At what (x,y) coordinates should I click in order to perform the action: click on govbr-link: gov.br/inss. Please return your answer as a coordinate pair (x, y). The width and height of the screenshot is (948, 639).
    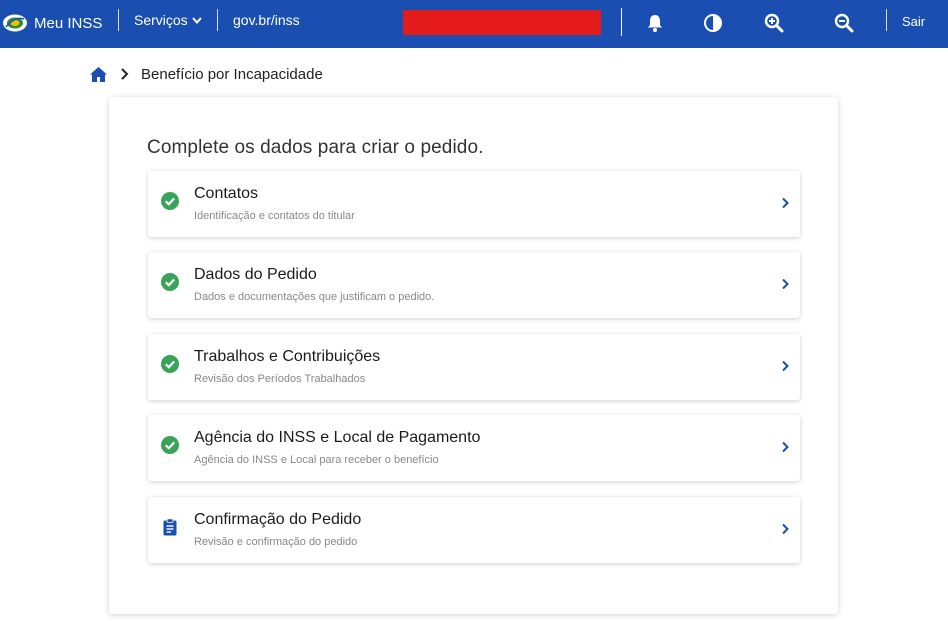
    Looking at the image, I should click on (266, 20).